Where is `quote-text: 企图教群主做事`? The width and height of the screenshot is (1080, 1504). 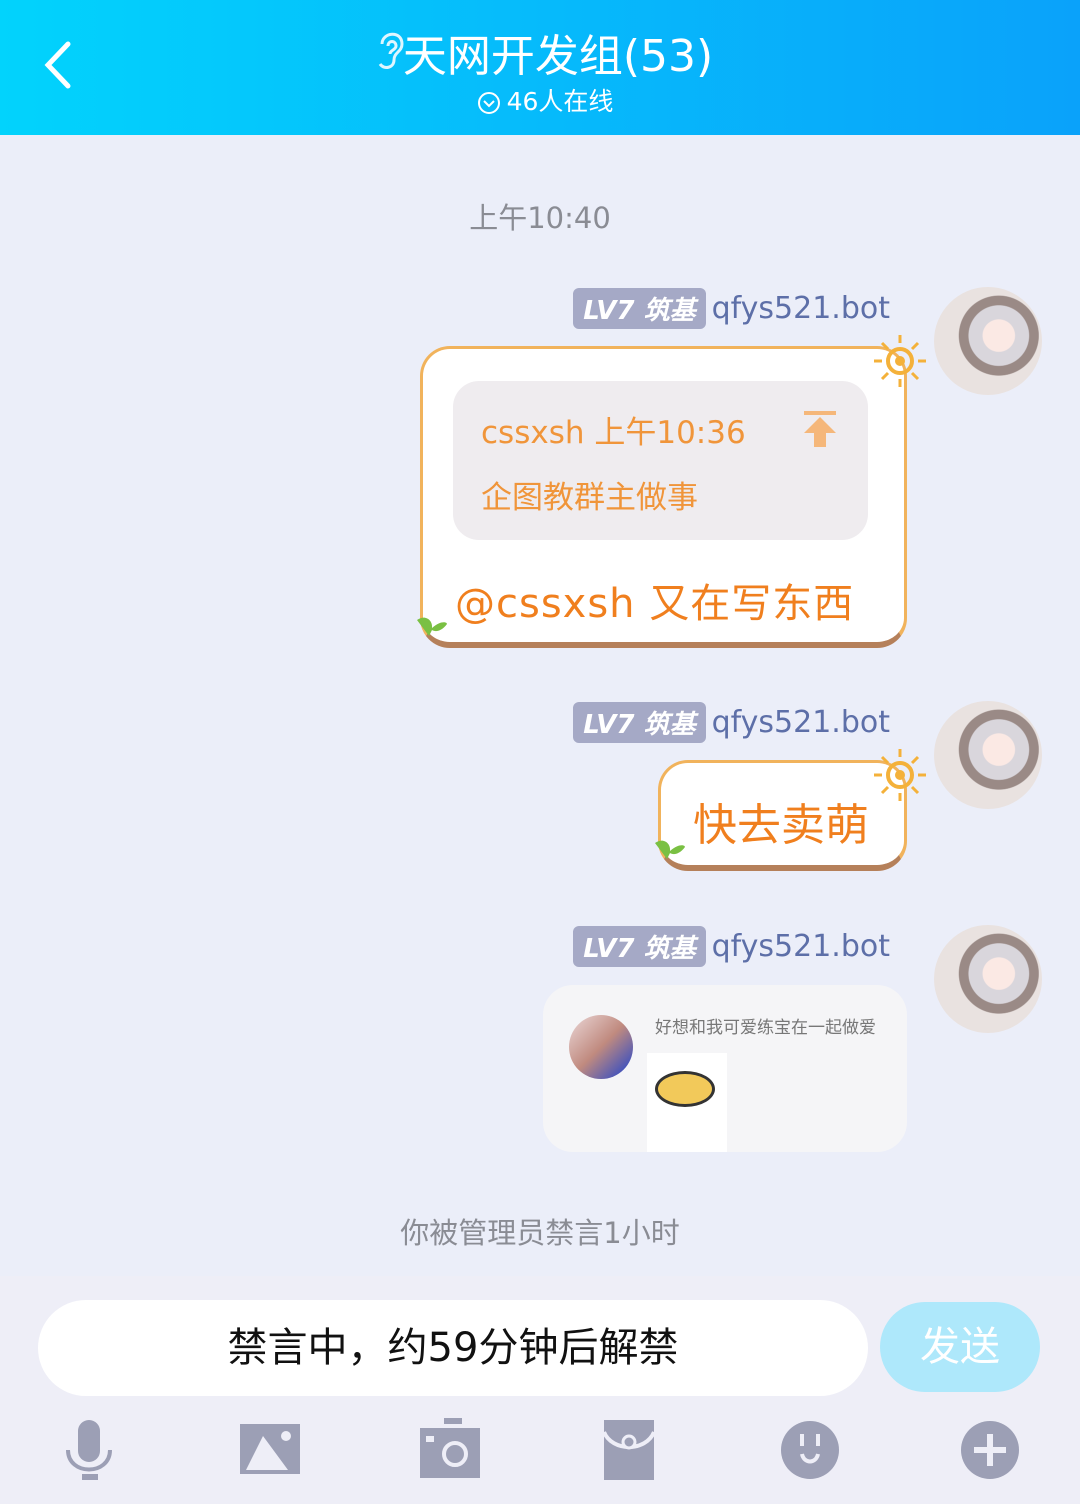 quote-text: 企图教群主做事 is located at coordinates (589, 498).